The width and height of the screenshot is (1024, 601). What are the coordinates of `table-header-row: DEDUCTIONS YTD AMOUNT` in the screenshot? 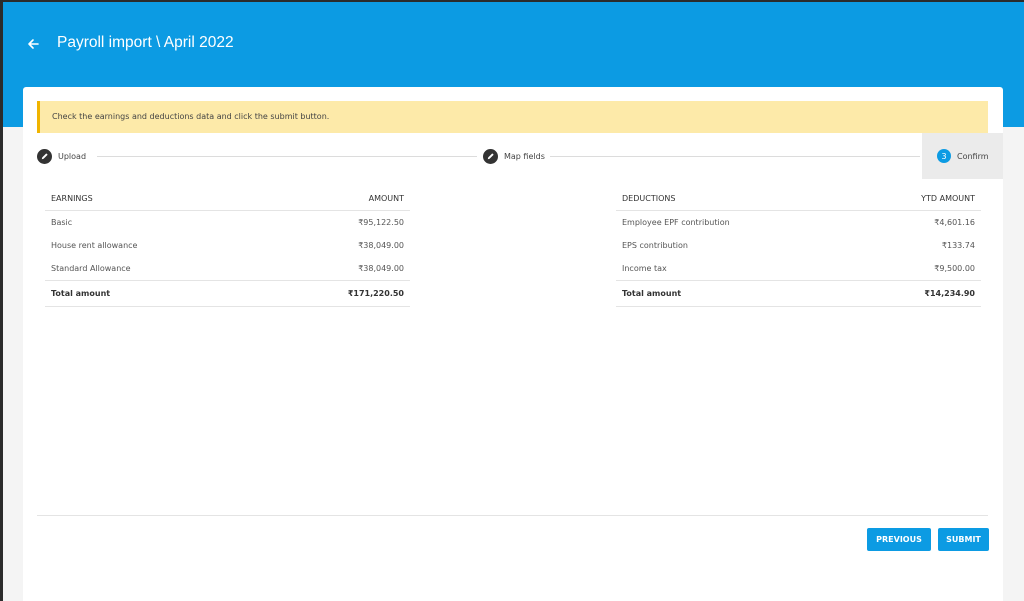 It's located at (798, 198).